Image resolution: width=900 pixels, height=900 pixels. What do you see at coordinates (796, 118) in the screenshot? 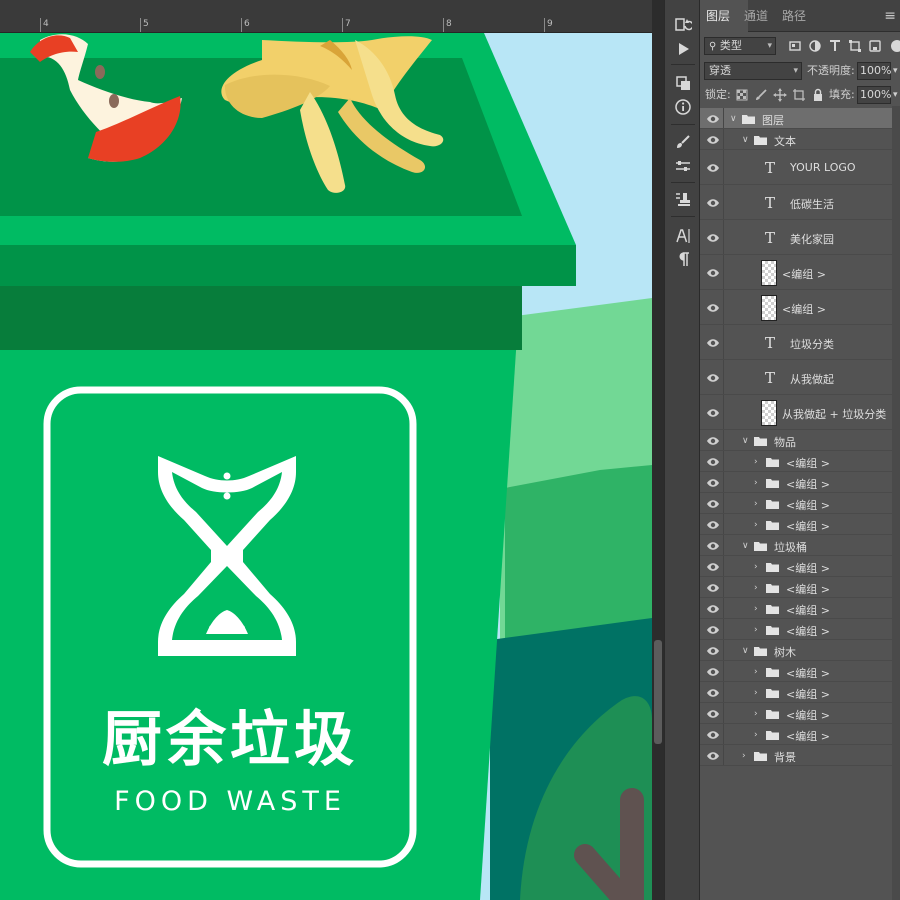
I see `layer-row: ∨ 图层` at bounding box center [796, 118].